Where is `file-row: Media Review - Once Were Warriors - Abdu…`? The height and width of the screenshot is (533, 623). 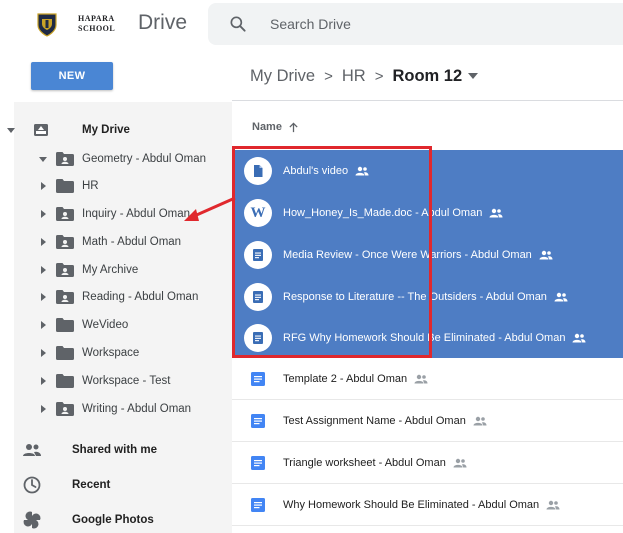
file-row: Media Review - Once Were Warriors - Abdu… is located at coordinates (427, 255).